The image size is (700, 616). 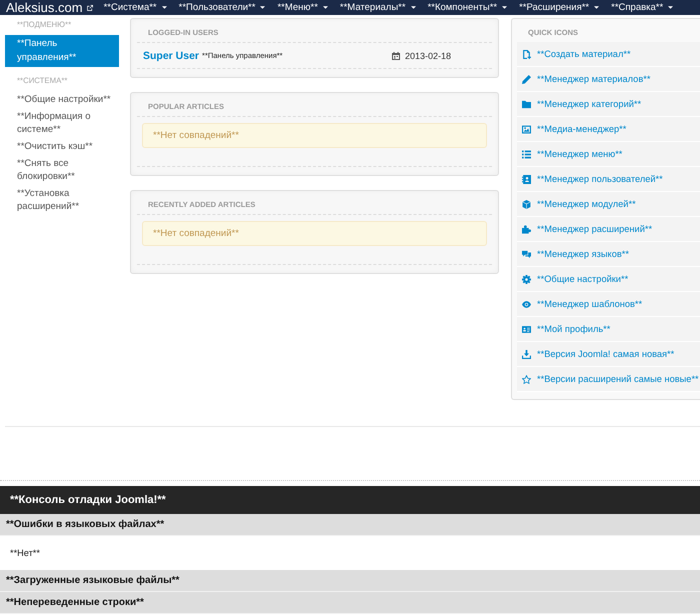 I want to click on quick-link: **Мой профиль**, so click(x=608, y=329).